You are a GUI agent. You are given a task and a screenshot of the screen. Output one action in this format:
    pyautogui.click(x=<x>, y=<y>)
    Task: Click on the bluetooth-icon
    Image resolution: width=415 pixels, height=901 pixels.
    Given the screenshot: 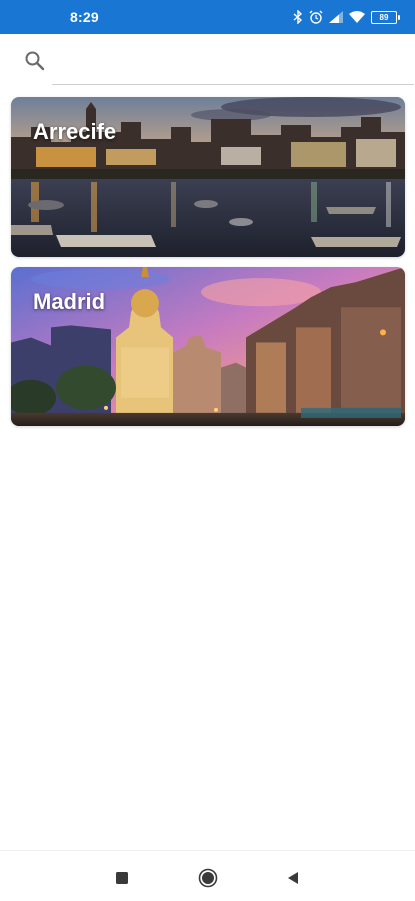 What is the action you would take?
    pyautogui.click(x=298, y=17)
    